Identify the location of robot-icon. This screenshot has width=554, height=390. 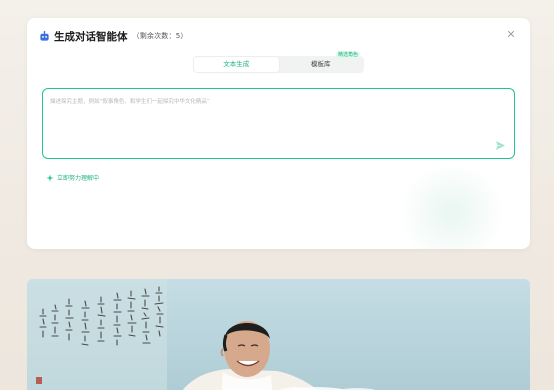
(44, 35).